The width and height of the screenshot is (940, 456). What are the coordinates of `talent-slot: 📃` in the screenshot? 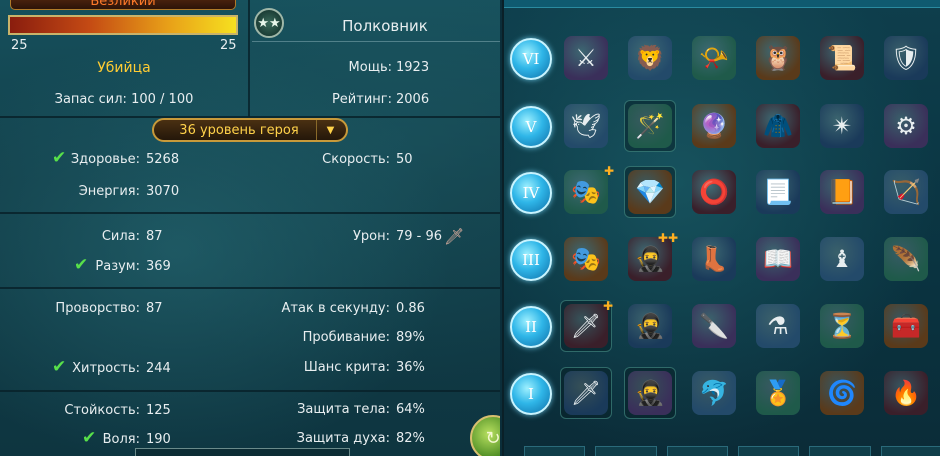 It's located at (778, 192).